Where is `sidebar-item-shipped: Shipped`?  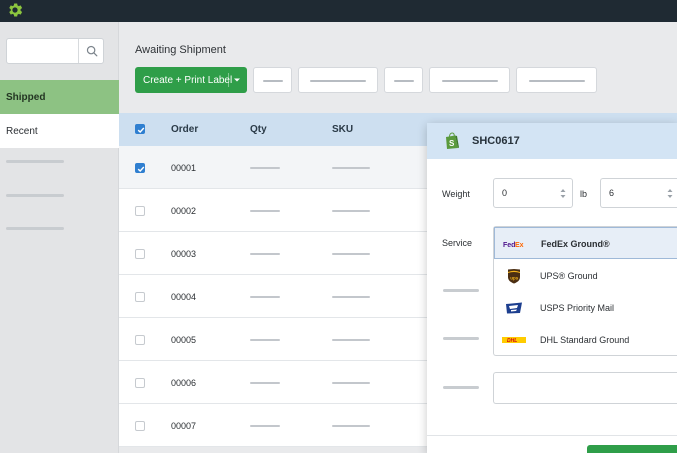 sidebar-item-shipped: Shipped is located at coordinates (59, 97).